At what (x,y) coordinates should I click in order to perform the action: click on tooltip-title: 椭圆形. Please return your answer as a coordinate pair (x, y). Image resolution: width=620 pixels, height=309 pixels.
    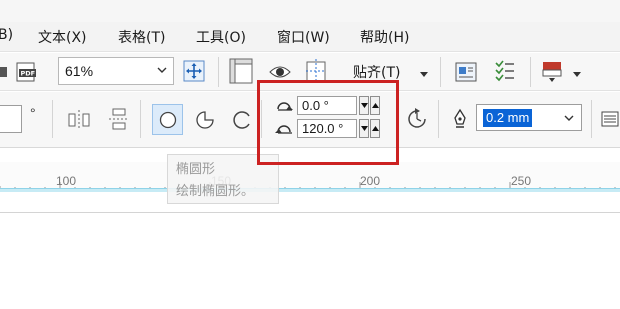
    Looking at the image, I should click on (196, 169).